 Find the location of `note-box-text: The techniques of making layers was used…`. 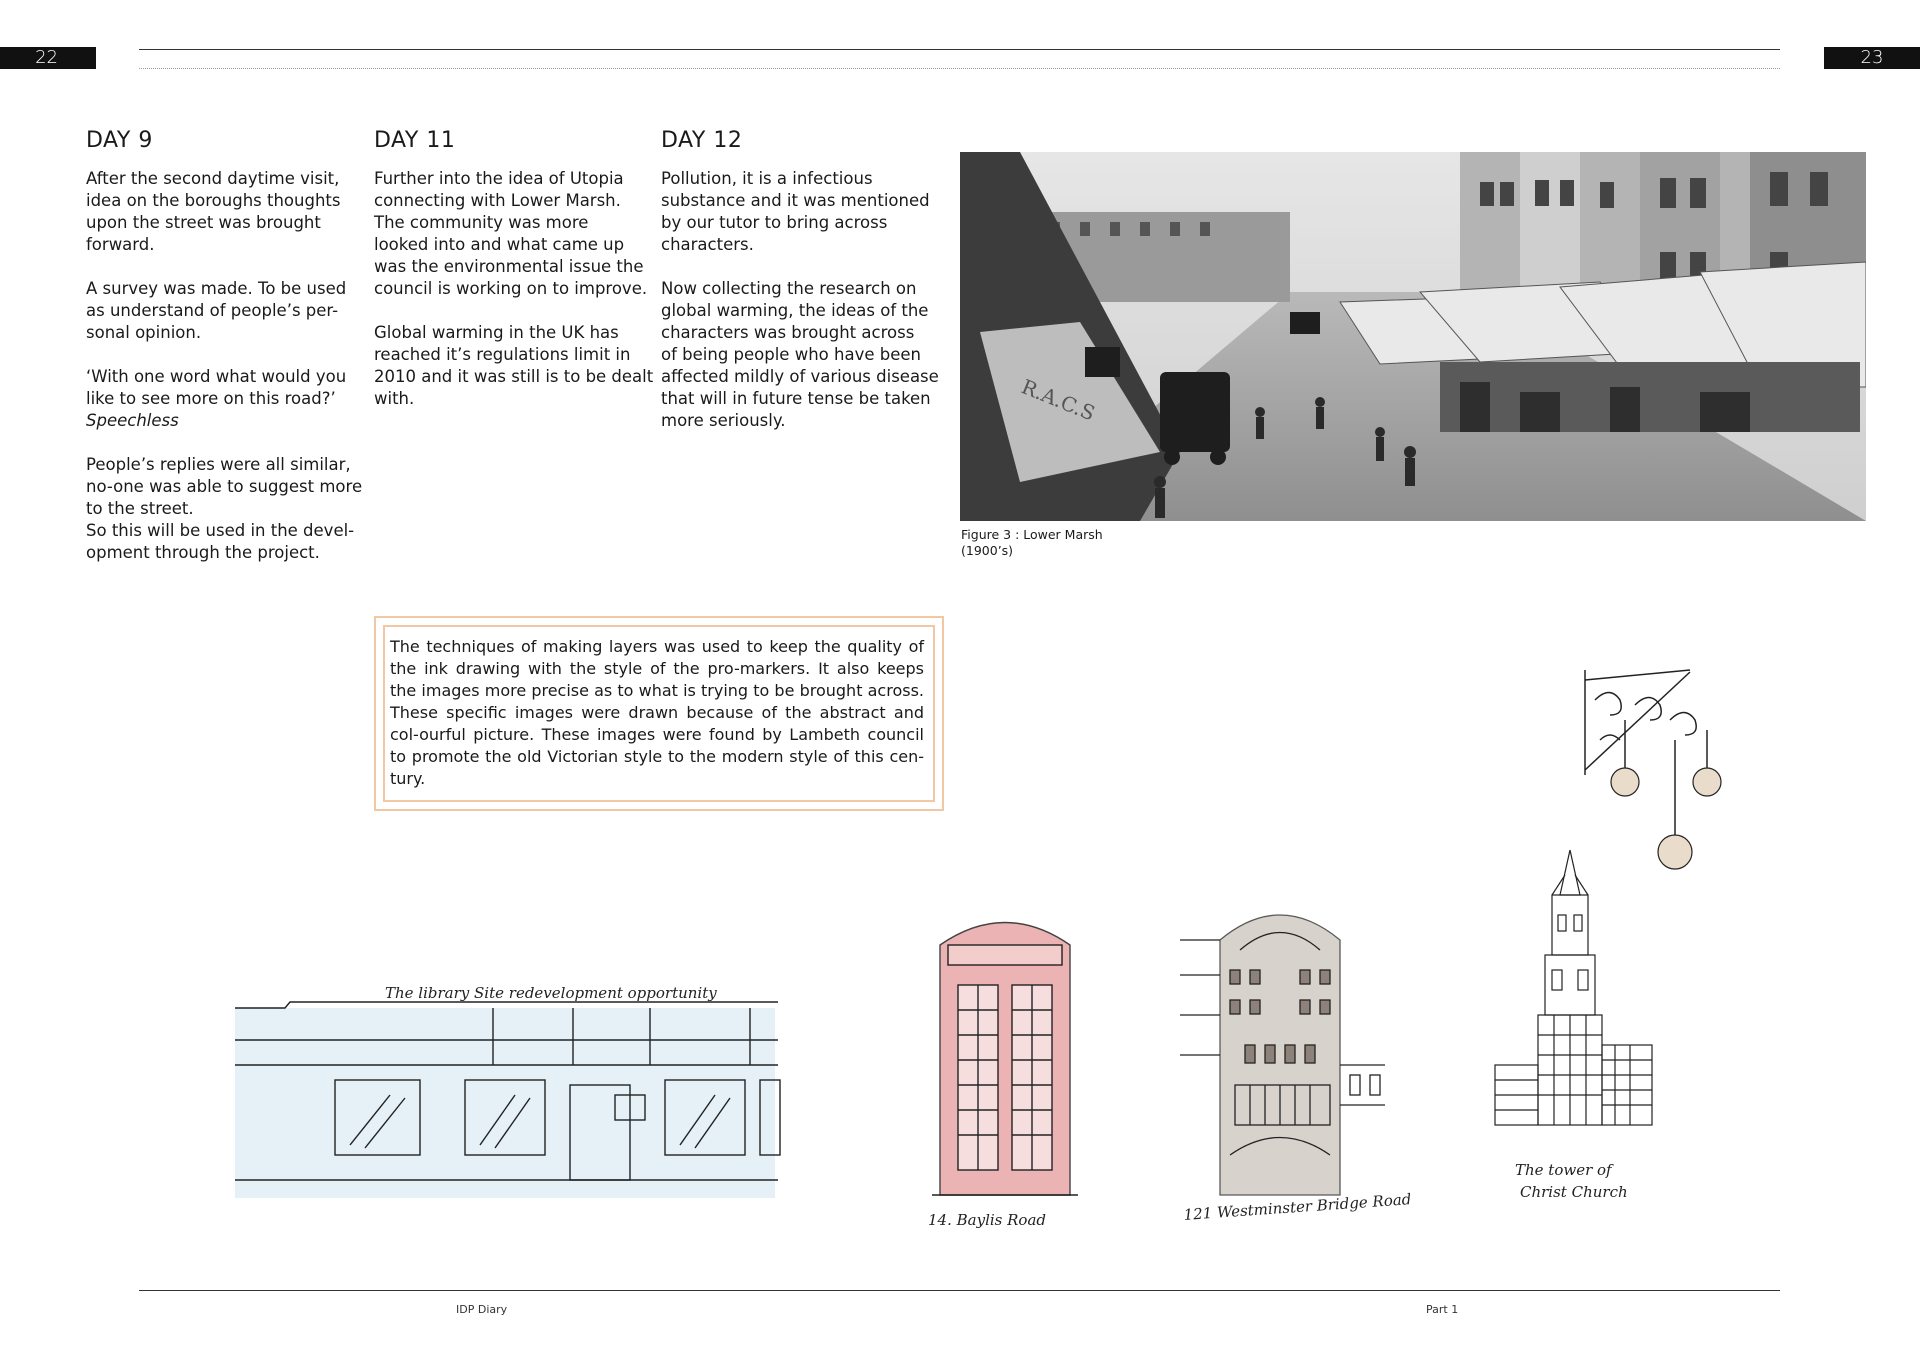

note-box-text: The techniques of making layers was used… is located at coordinates (657, 712).